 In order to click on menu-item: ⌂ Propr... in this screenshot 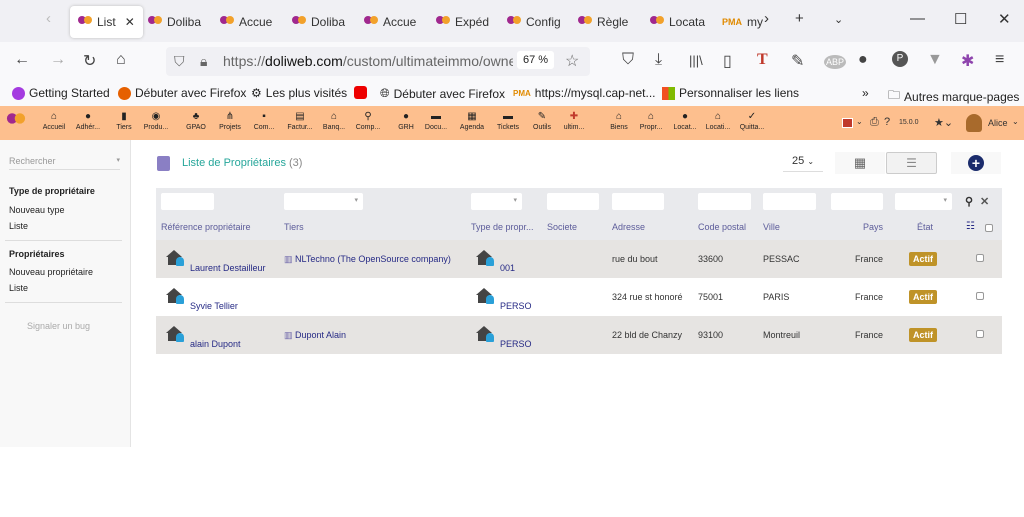, I will do `click(651, 120)`.